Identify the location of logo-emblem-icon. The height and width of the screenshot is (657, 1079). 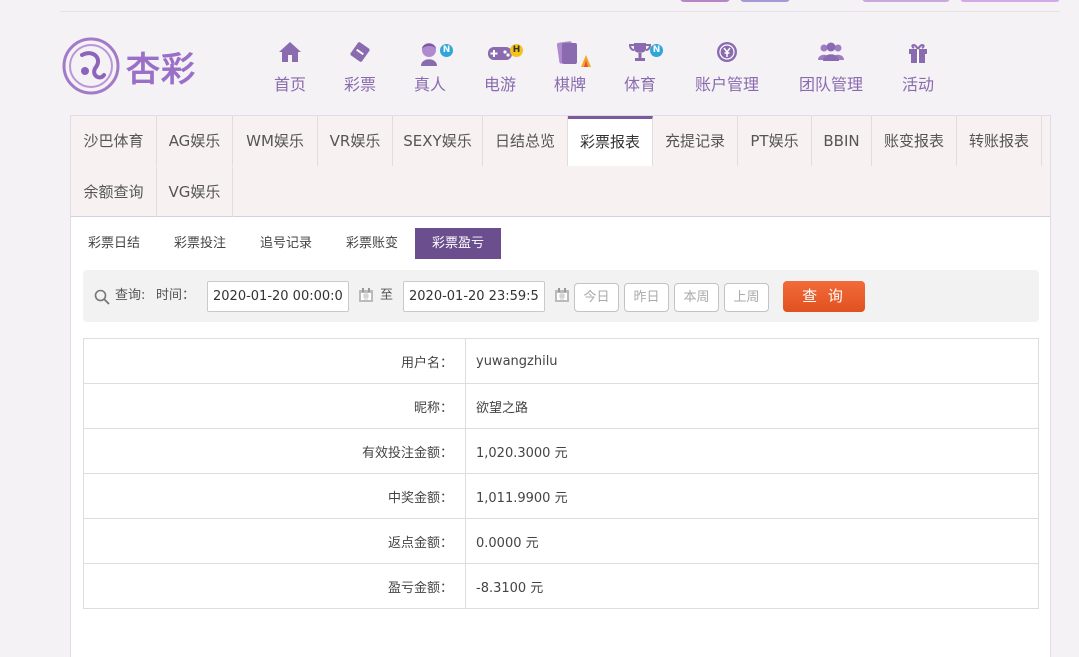
(91, 66).